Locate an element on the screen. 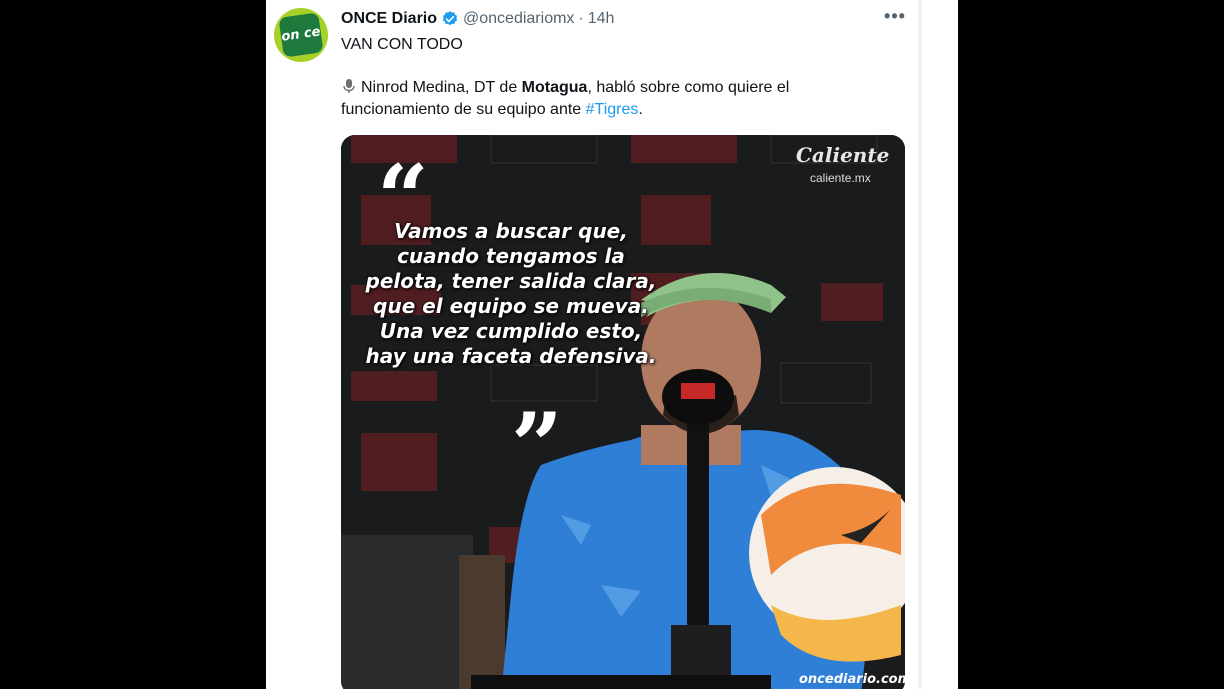  timestamp: 14h is located at coordinates (601, 19).